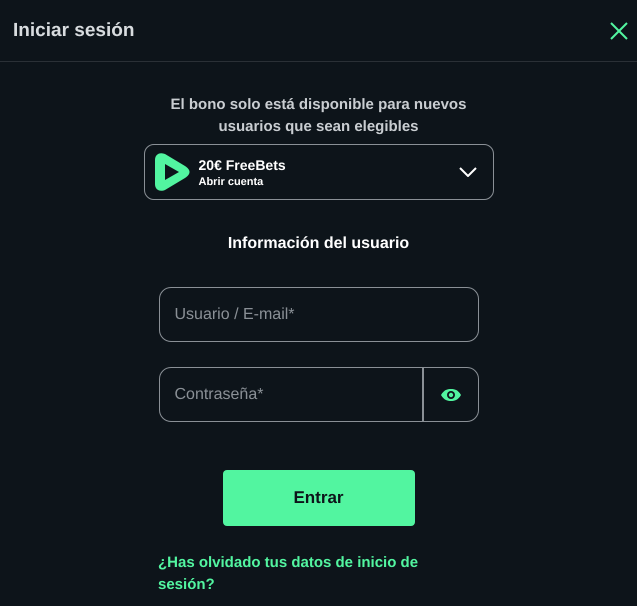  Describe the element at coordinates (319, 172) in the screenshot. I see `bonus-dropdown: 20€ FreeBets Abrir cuenta` at that location.